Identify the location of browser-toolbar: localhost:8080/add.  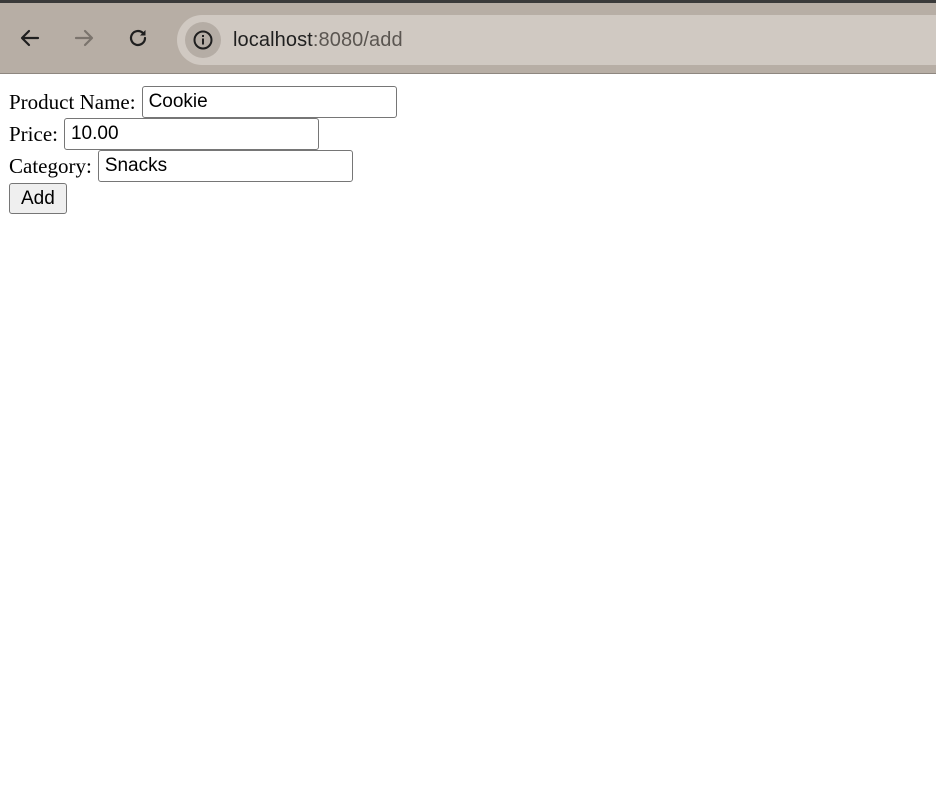
(468, 37).